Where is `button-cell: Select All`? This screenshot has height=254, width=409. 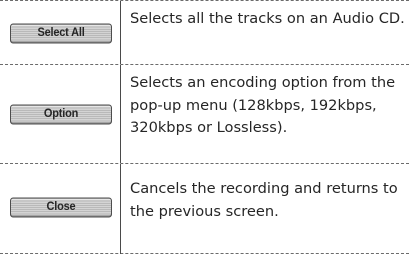
button-cell: Select All is located at coordinates (60, 32).